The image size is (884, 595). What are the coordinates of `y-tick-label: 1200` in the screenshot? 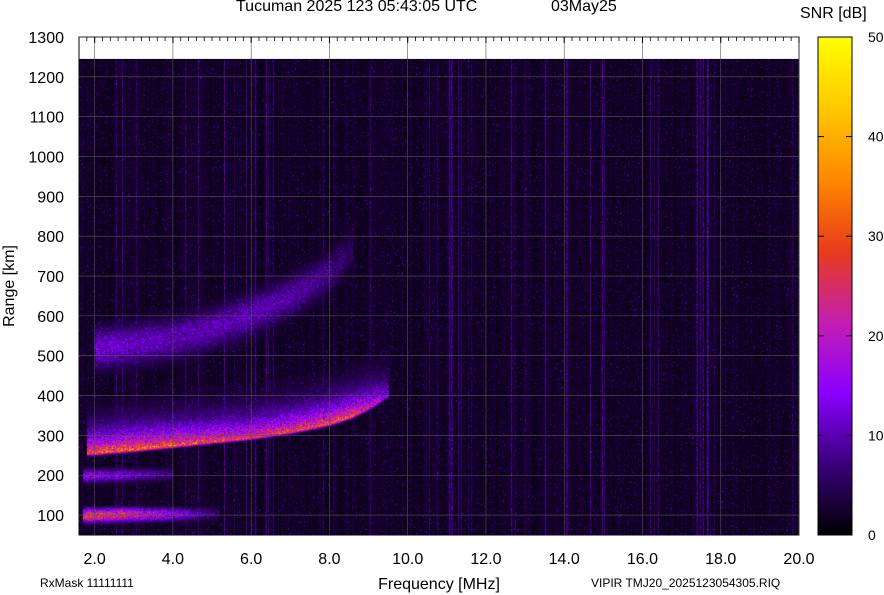 It's located at (46, 78).